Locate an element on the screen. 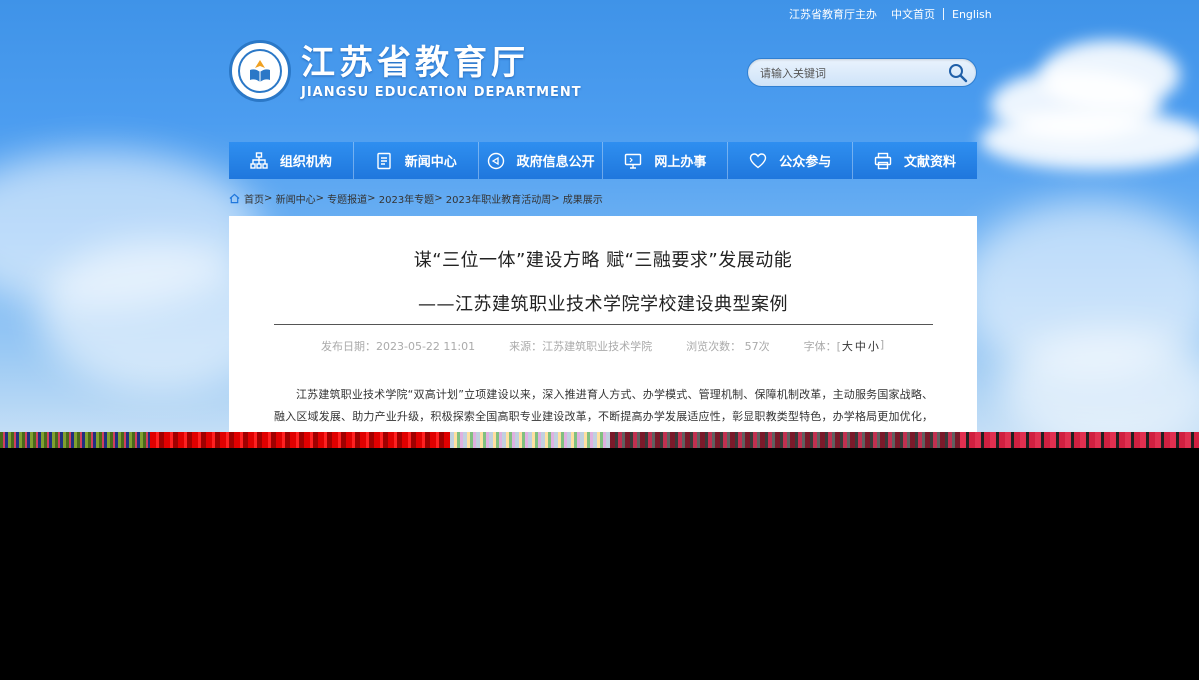 This screenshot has width=1199, height=680. breadcrumb-item-news: 新闻中心 is located at coordinates (296, 198).